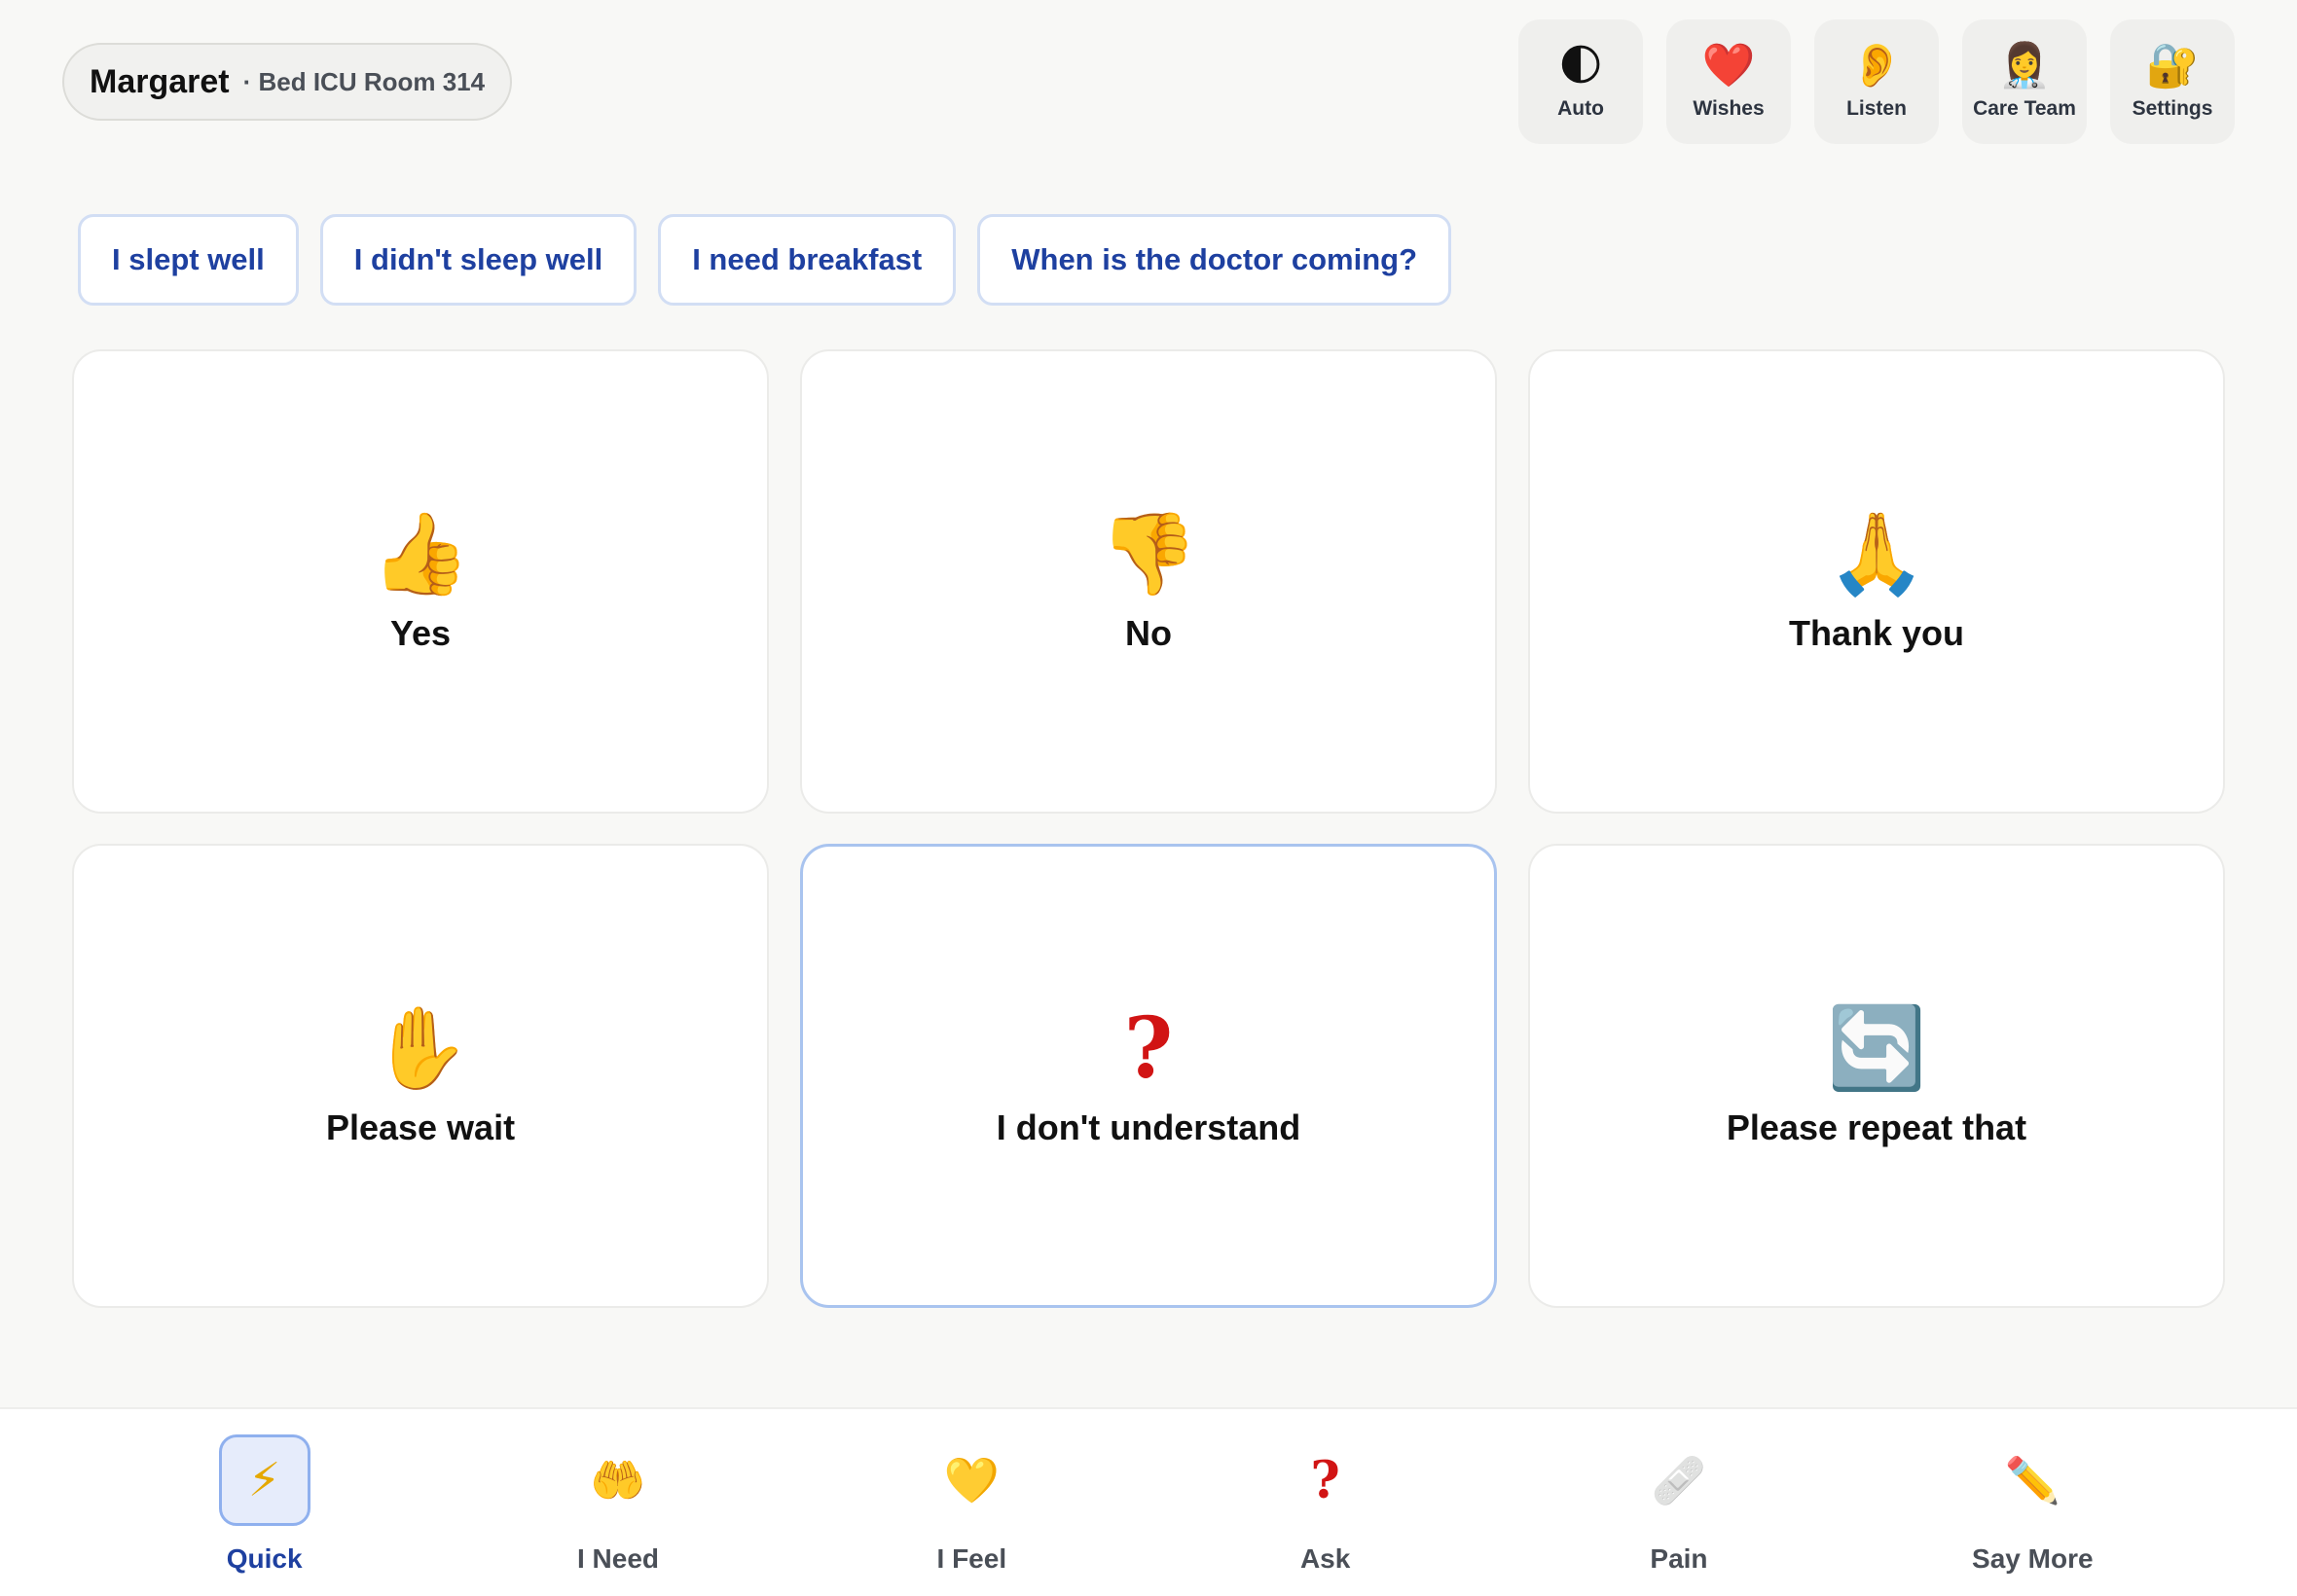 Image resolution: width=2297 pixels, height=1596 pixels. Describe the element at coordinates (971, 1558) in the screenshot. I see `nav-label: I Feel` at that location.